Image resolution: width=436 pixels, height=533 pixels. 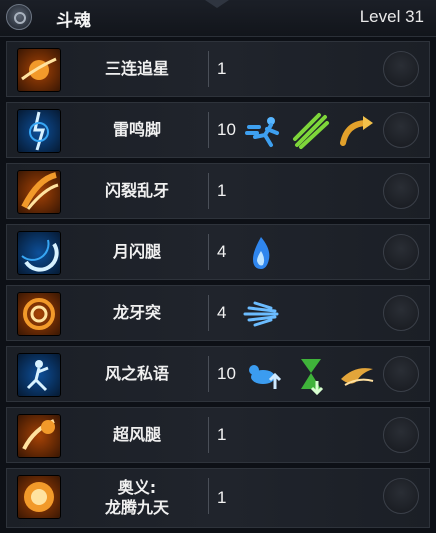 I want to click on triple-star-chase-icon, so click(x=39, y=70).